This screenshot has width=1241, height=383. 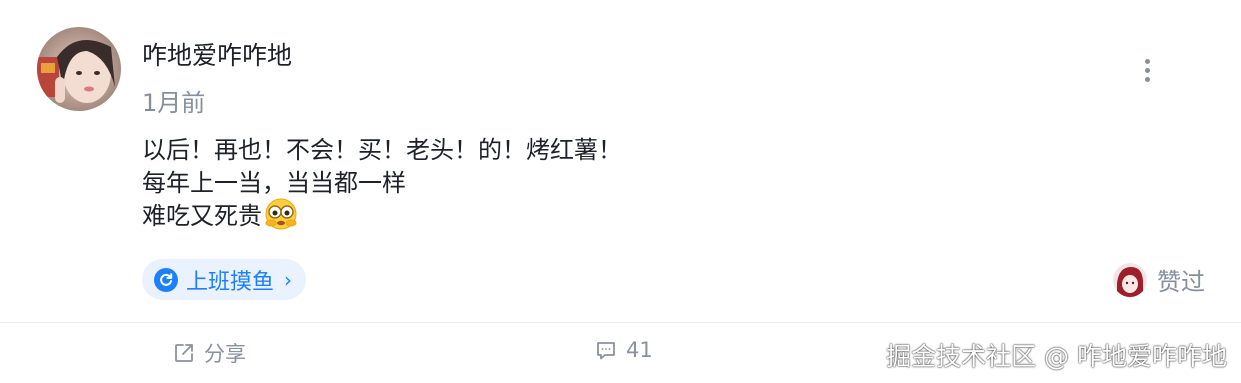 I want to click on comment-icon, so click(x=606, y=351).